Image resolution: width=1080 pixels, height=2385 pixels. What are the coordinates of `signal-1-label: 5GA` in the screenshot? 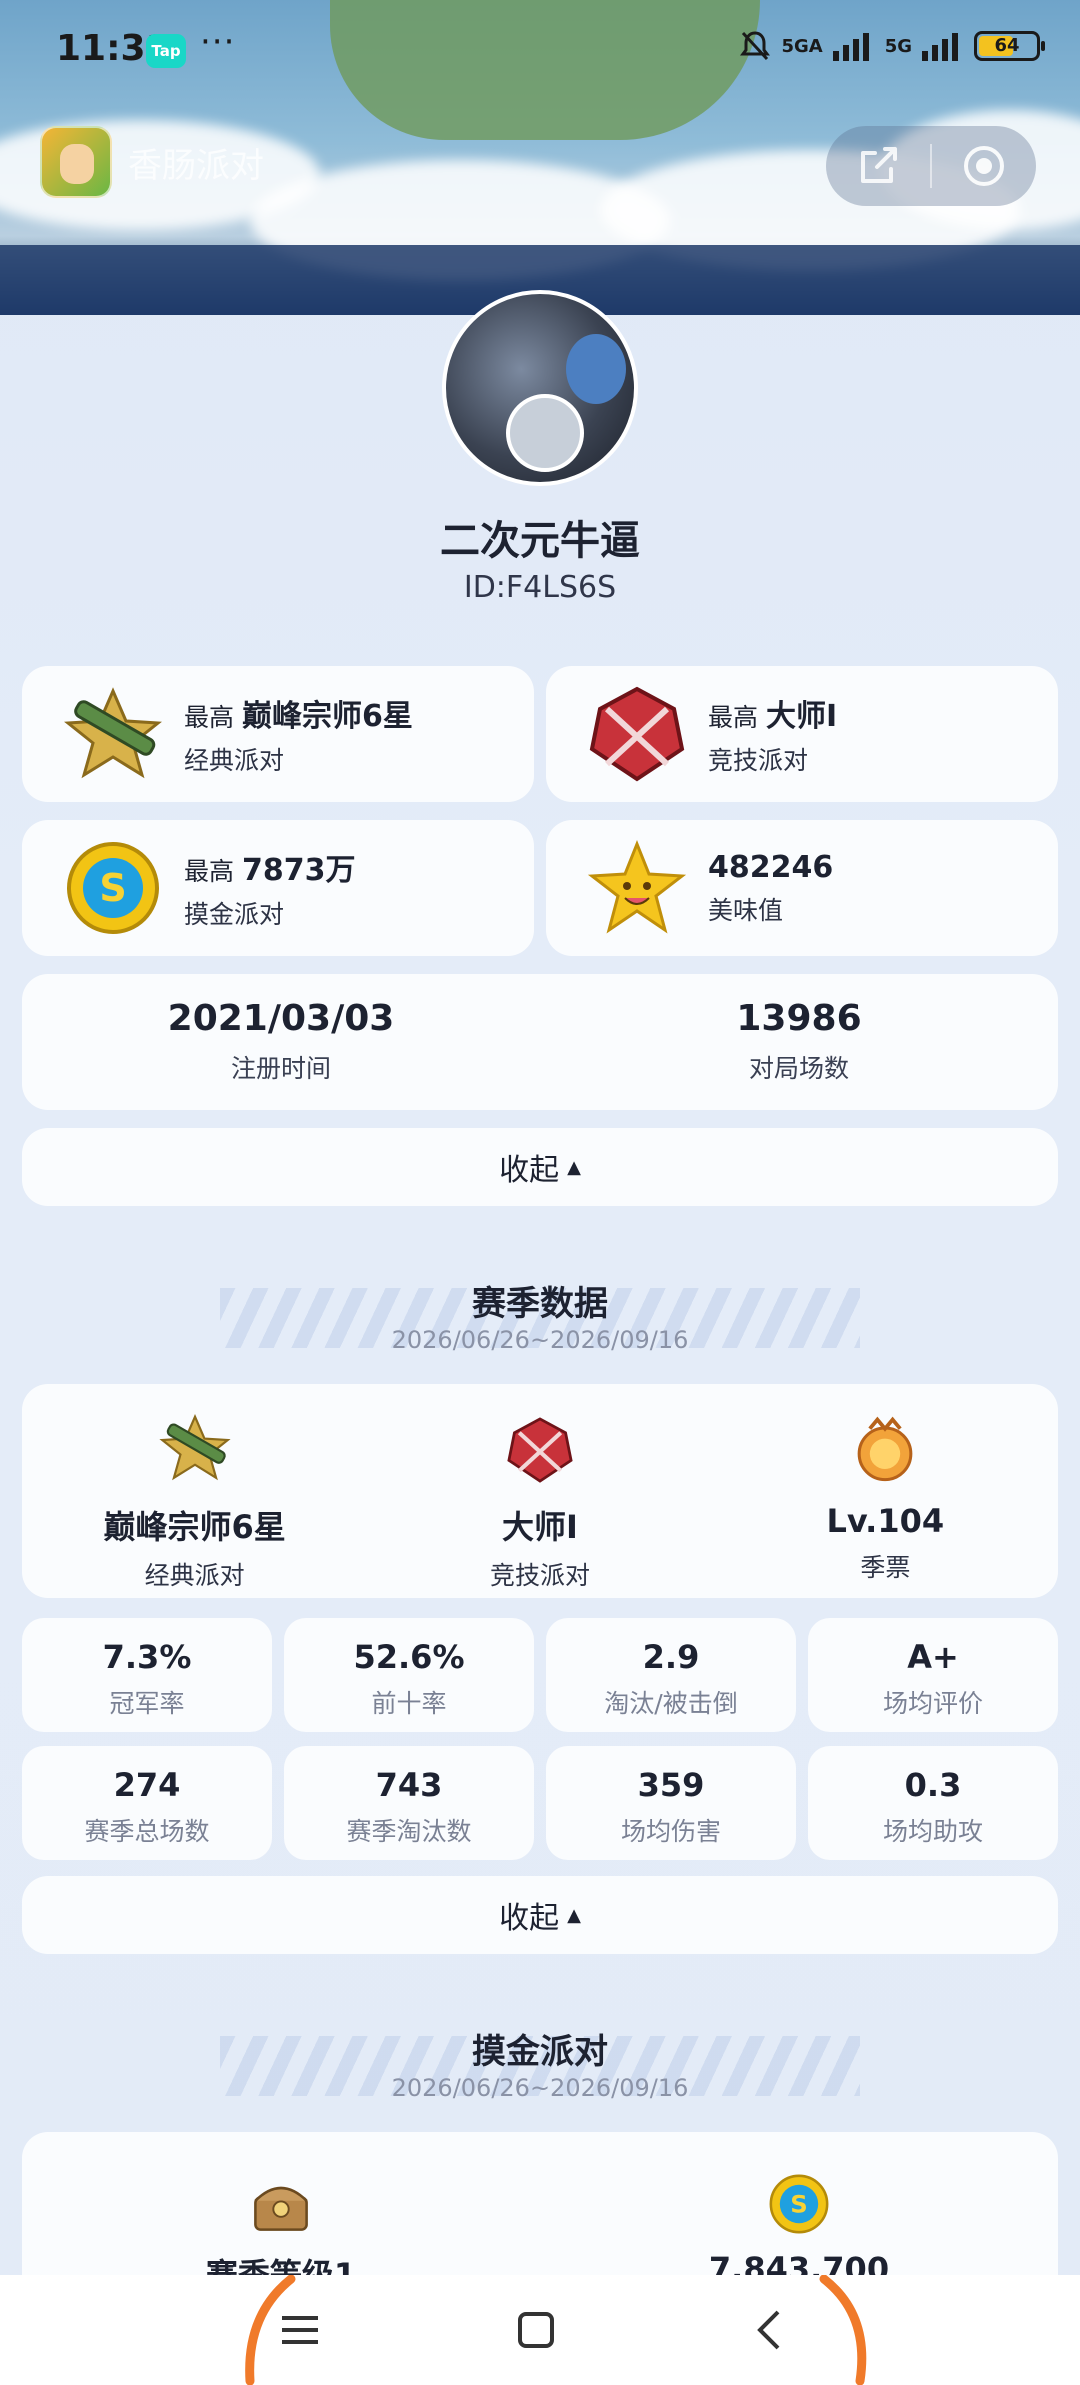 It's located at (802, 46).